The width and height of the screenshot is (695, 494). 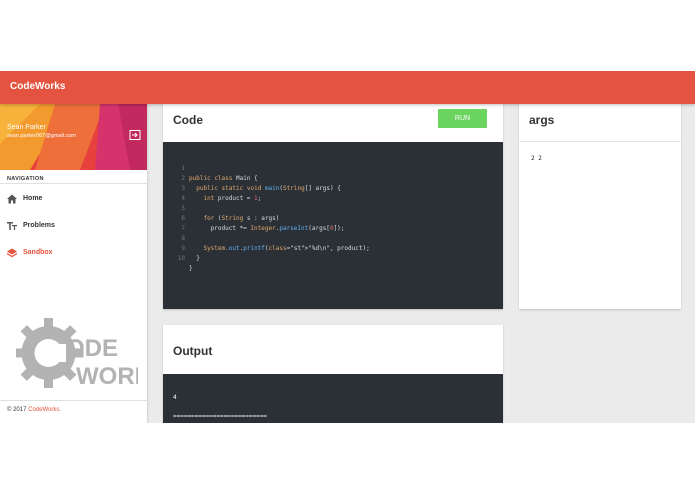 What do you see at coordinates (175, 397) in the screenshot?
I see `output-line: 4` at bounding box center [175, 397].